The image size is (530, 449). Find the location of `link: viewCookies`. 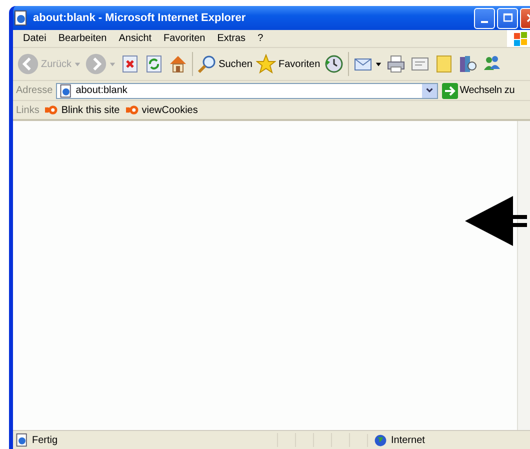

link: viewCookies is located at coordinates (162, 110).